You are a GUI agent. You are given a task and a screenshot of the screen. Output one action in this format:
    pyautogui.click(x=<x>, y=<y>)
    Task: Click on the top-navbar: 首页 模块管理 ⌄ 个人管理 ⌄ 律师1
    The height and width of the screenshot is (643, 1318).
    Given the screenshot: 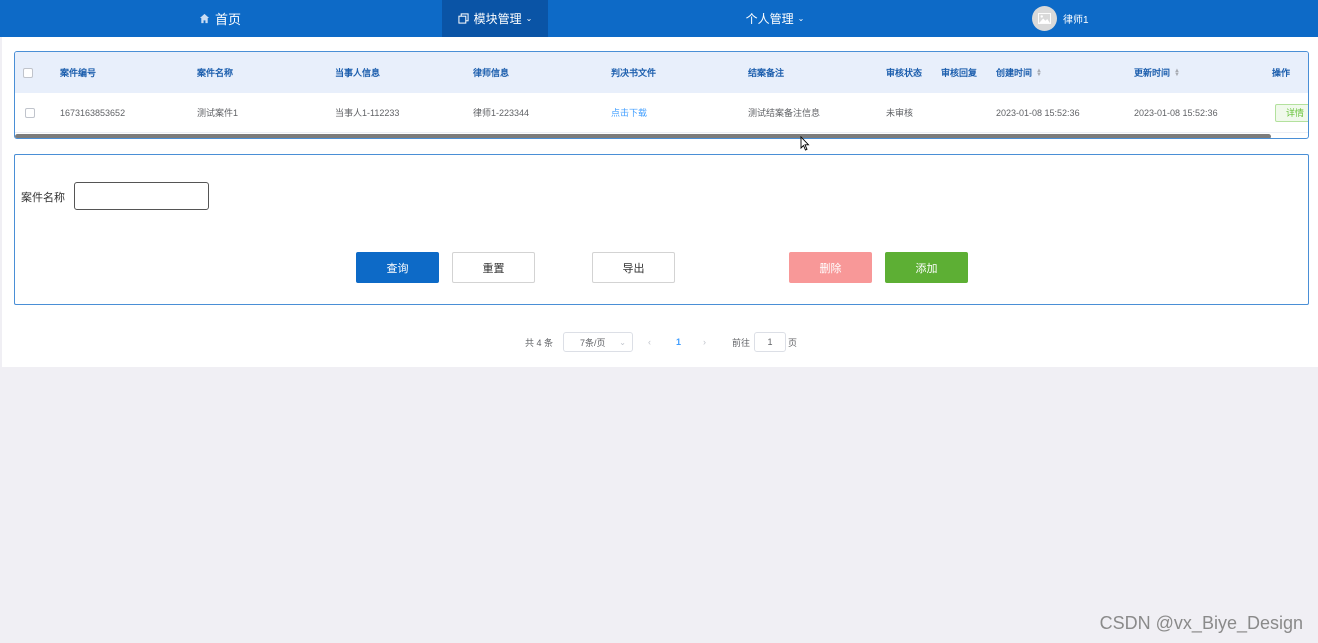 What is the action you would take?
    pyautogui.click(x=659, y=18)
    